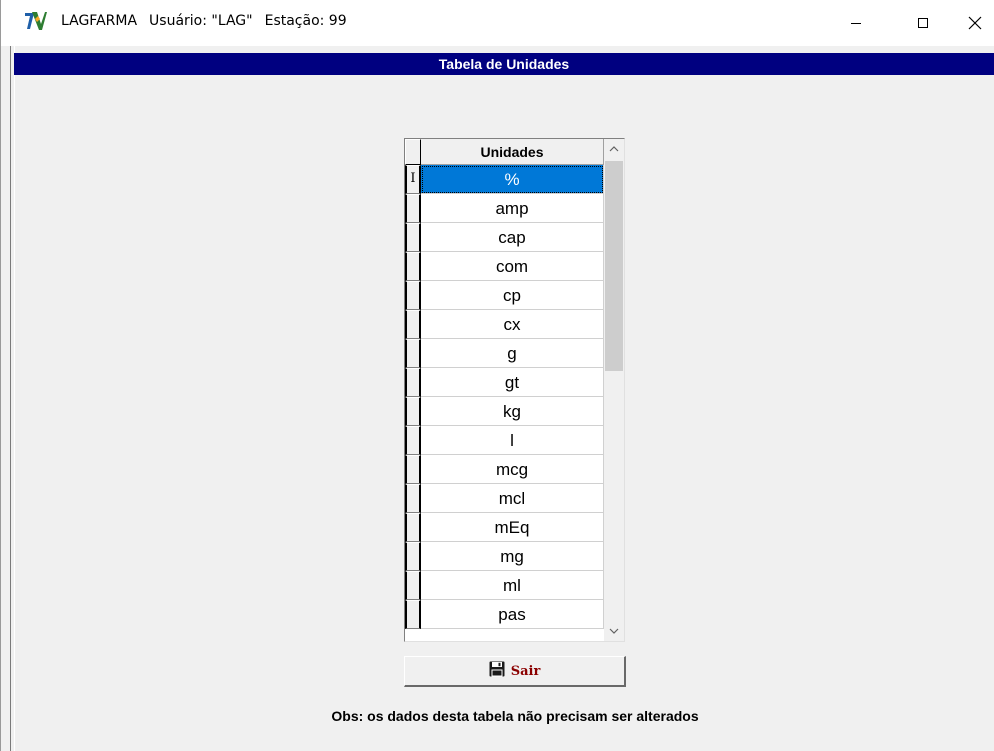 This screenshot has width=994, height=751. Describe the element at coordinates (99, 21) in the screenshot. I see `title-app-name: LAGFARMA` at that location.